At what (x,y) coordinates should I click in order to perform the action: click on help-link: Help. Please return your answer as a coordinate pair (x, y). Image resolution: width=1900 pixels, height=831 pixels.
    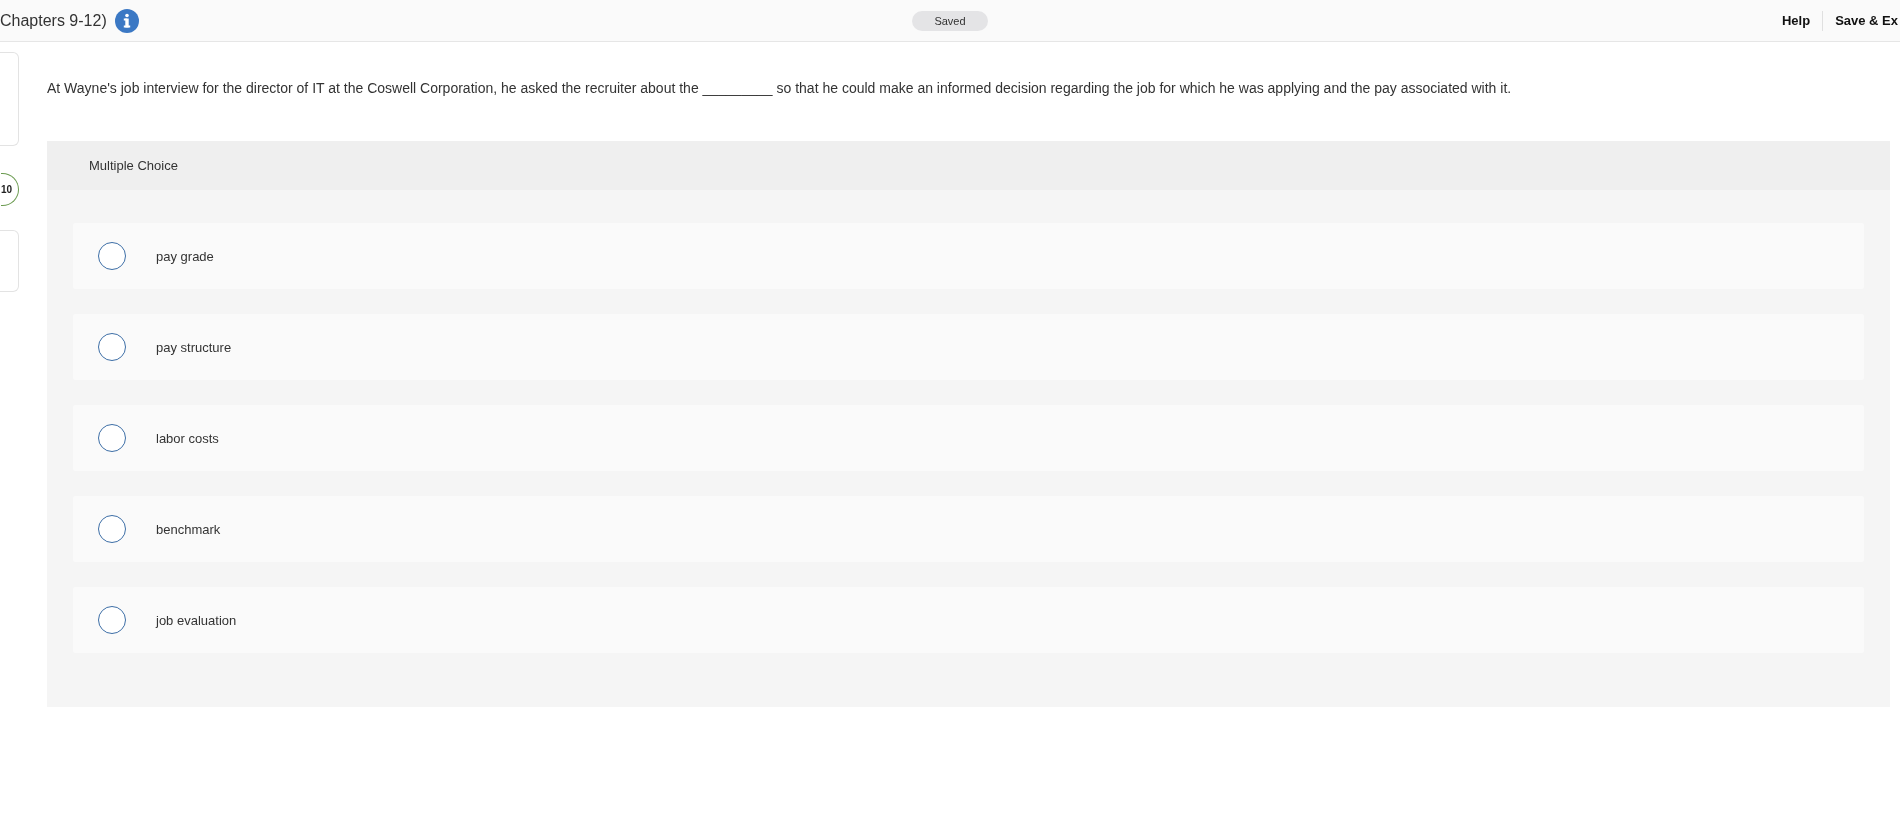
    Looking at the image, I should click on (1796, 20).